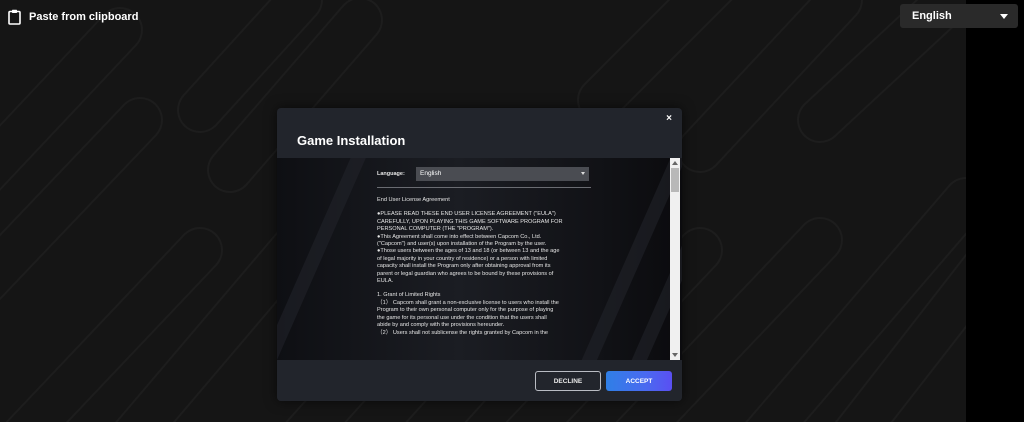  Describe the element at coordinates (675, 259) in the screenshot. I see `eula-scrollbar` at that location.